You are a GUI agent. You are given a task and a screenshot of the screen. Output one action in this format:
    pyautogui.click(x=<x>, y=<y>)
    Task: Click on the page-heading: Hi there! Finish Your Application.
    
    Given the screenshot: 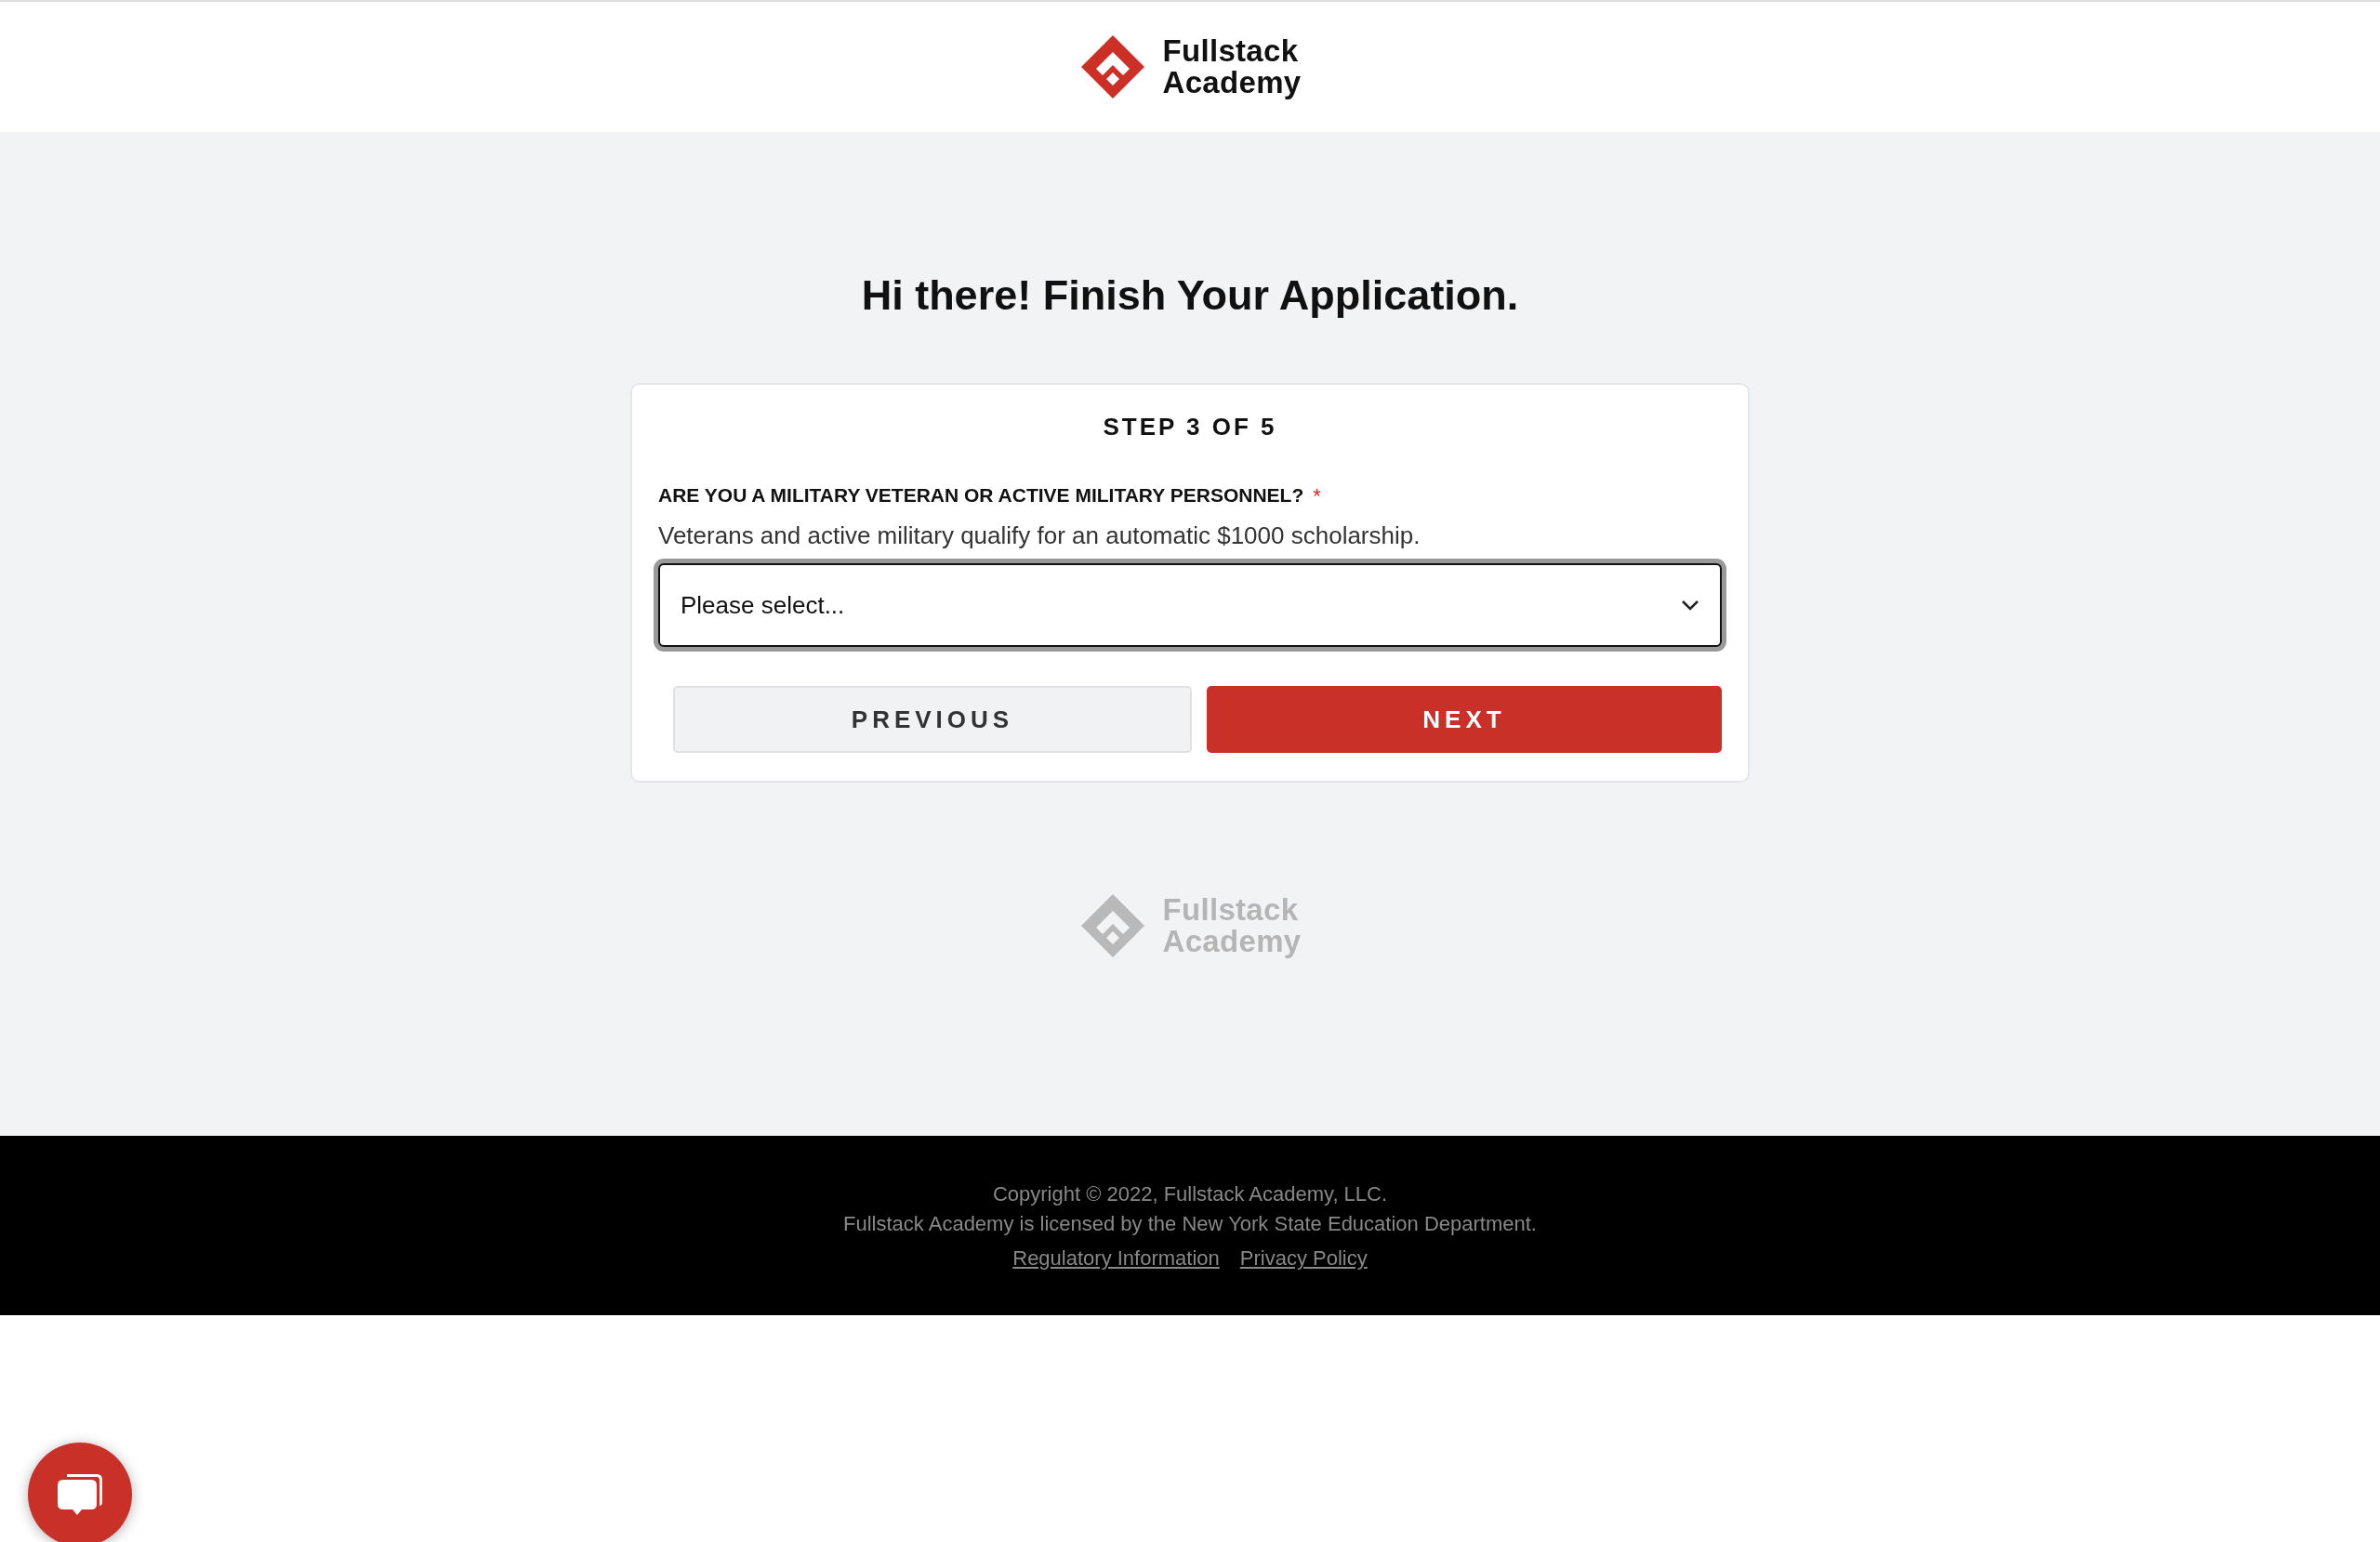 What is the action you would take?
    pyautogui.click(x=1190, y=296)
    